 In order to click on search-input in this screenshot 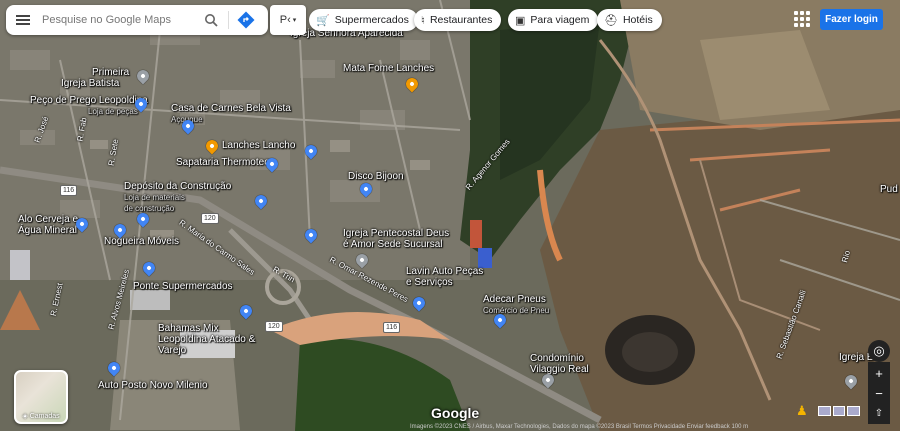, I will do `click(117, 20)`.